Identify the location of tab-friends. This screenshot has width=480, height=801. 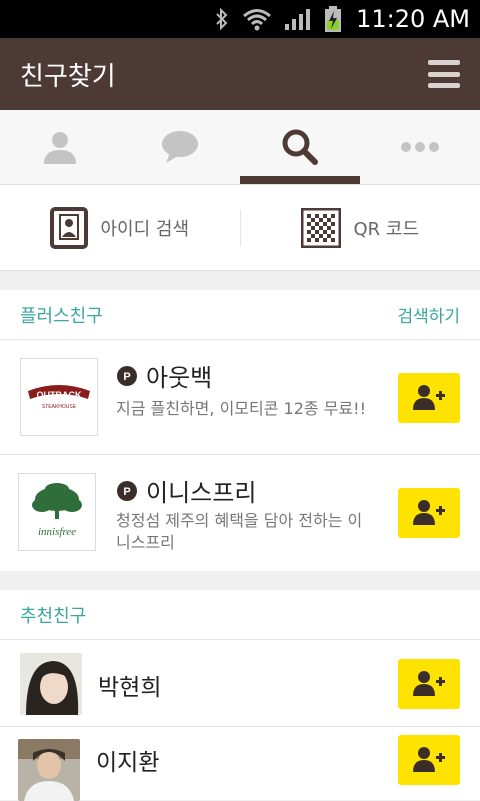
(60, 147).